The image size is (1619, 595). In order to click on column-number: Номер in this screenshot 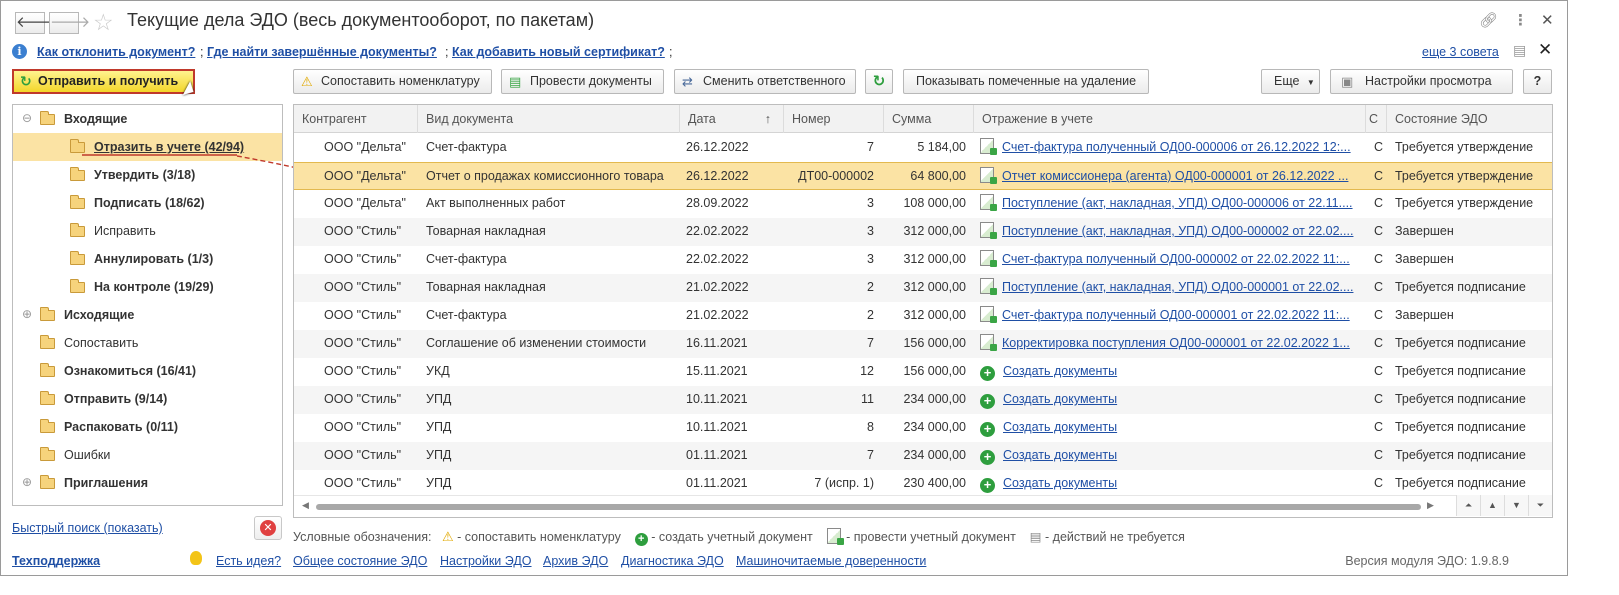, I will do `click(834, 119)`.